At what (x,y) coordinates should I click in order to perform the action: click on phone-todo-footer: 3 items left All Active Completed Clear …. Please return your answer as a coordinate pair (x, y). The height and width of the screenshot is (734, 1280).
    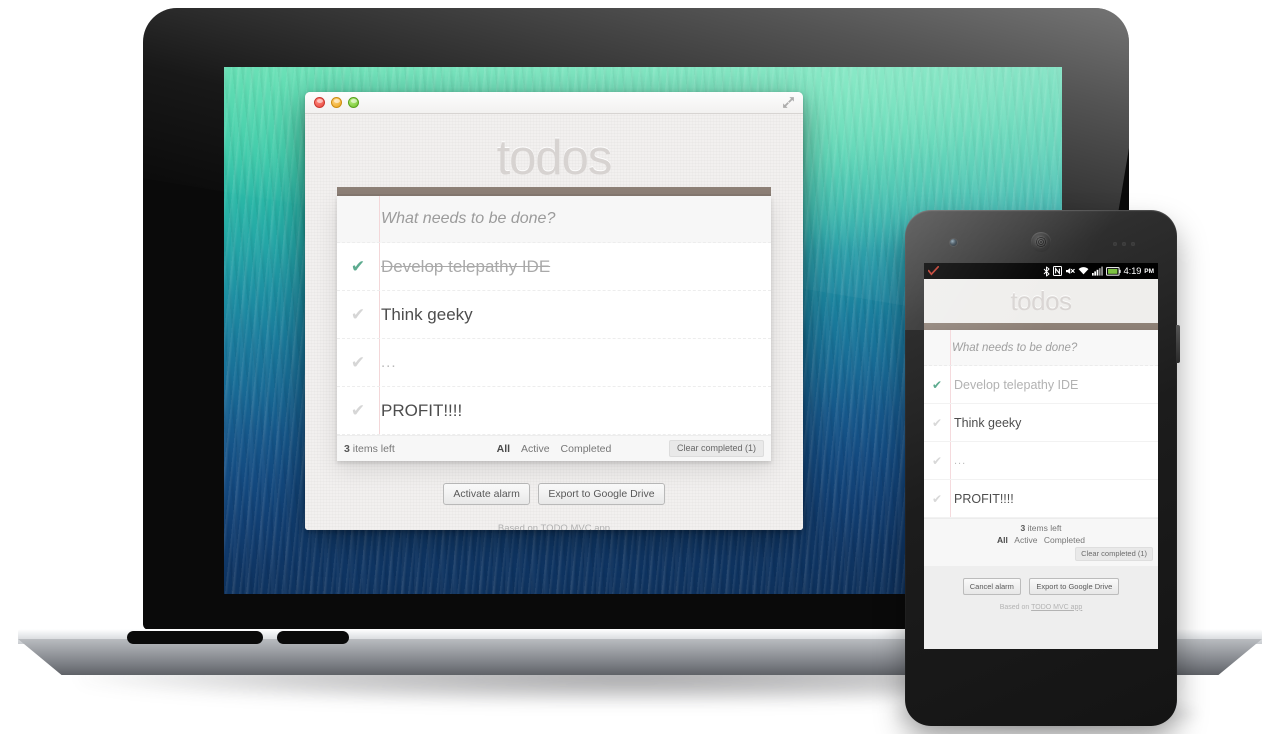
    Looking at the image, I should click on (1041, 542).